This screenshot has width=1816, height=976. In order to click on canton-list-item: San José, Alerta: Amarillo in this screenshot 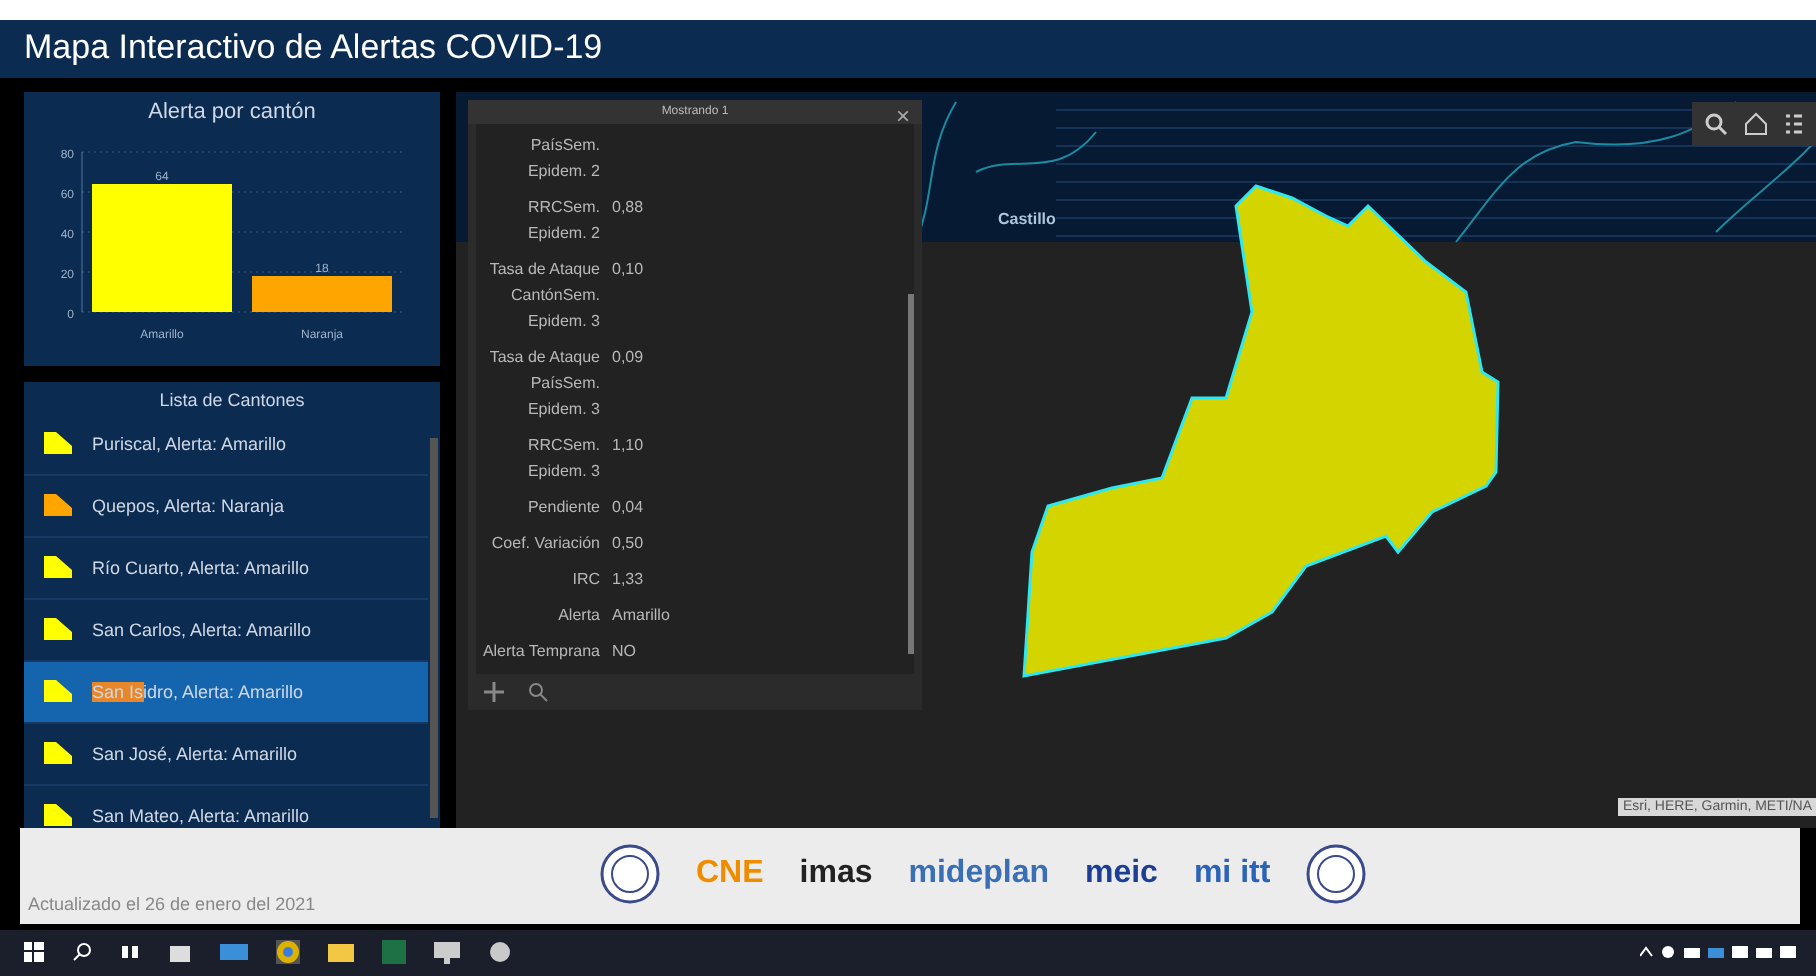, I will do `click(226, 754)`.